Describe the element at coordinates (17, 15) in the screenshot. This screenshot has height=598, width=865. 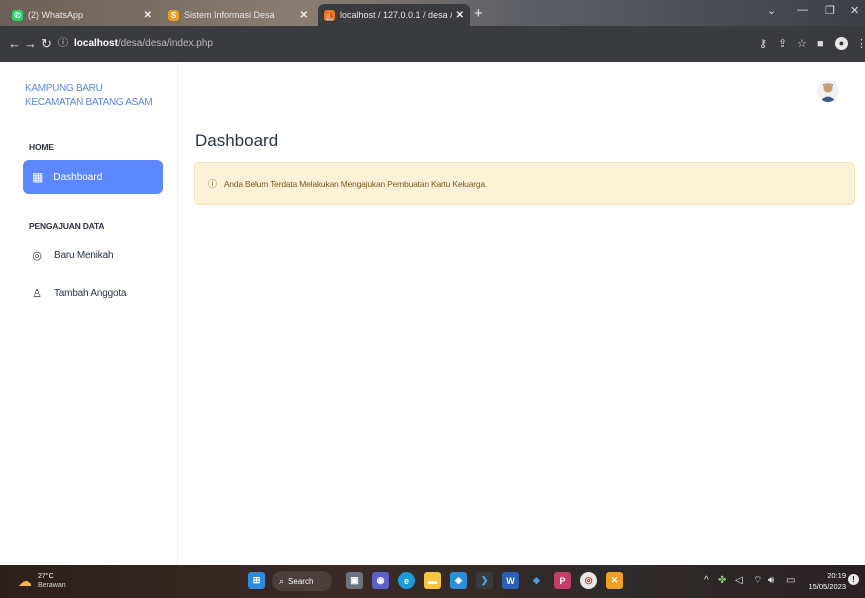
I see `whatsapp-icon: ✆` at that location.